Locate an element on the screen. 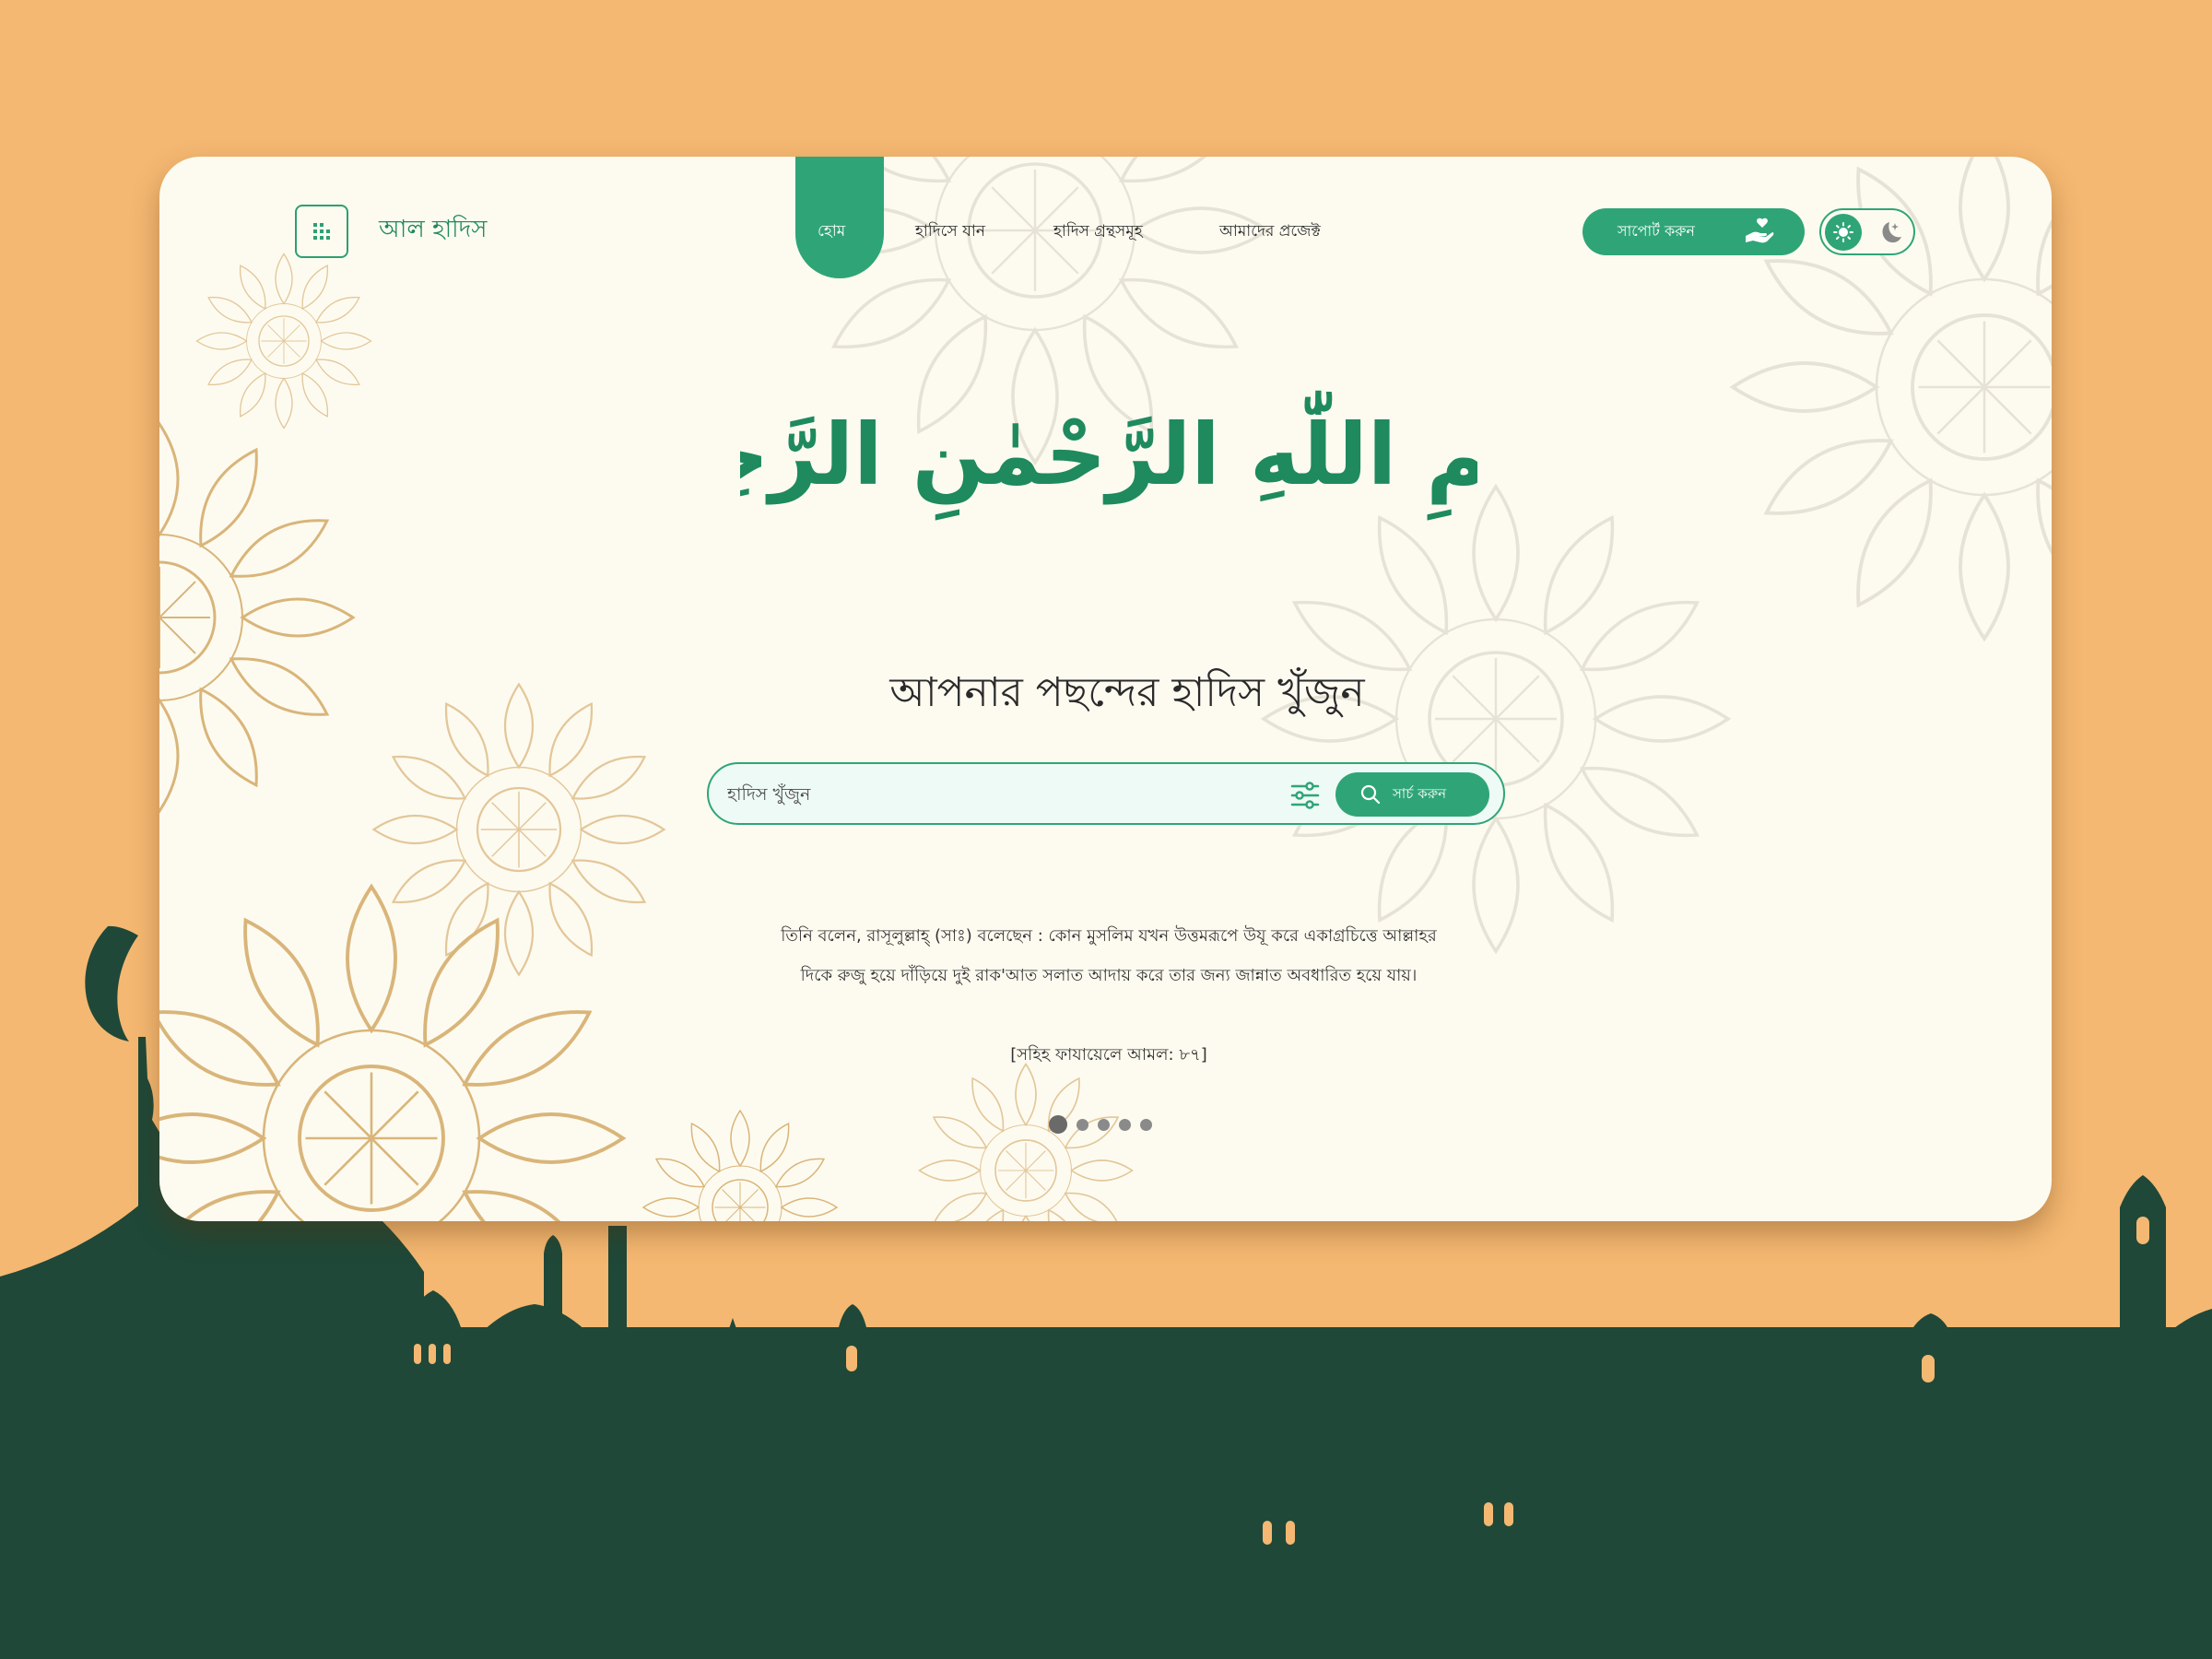  search-button: সার্চ করুন is located at coordinates (1412, 794).